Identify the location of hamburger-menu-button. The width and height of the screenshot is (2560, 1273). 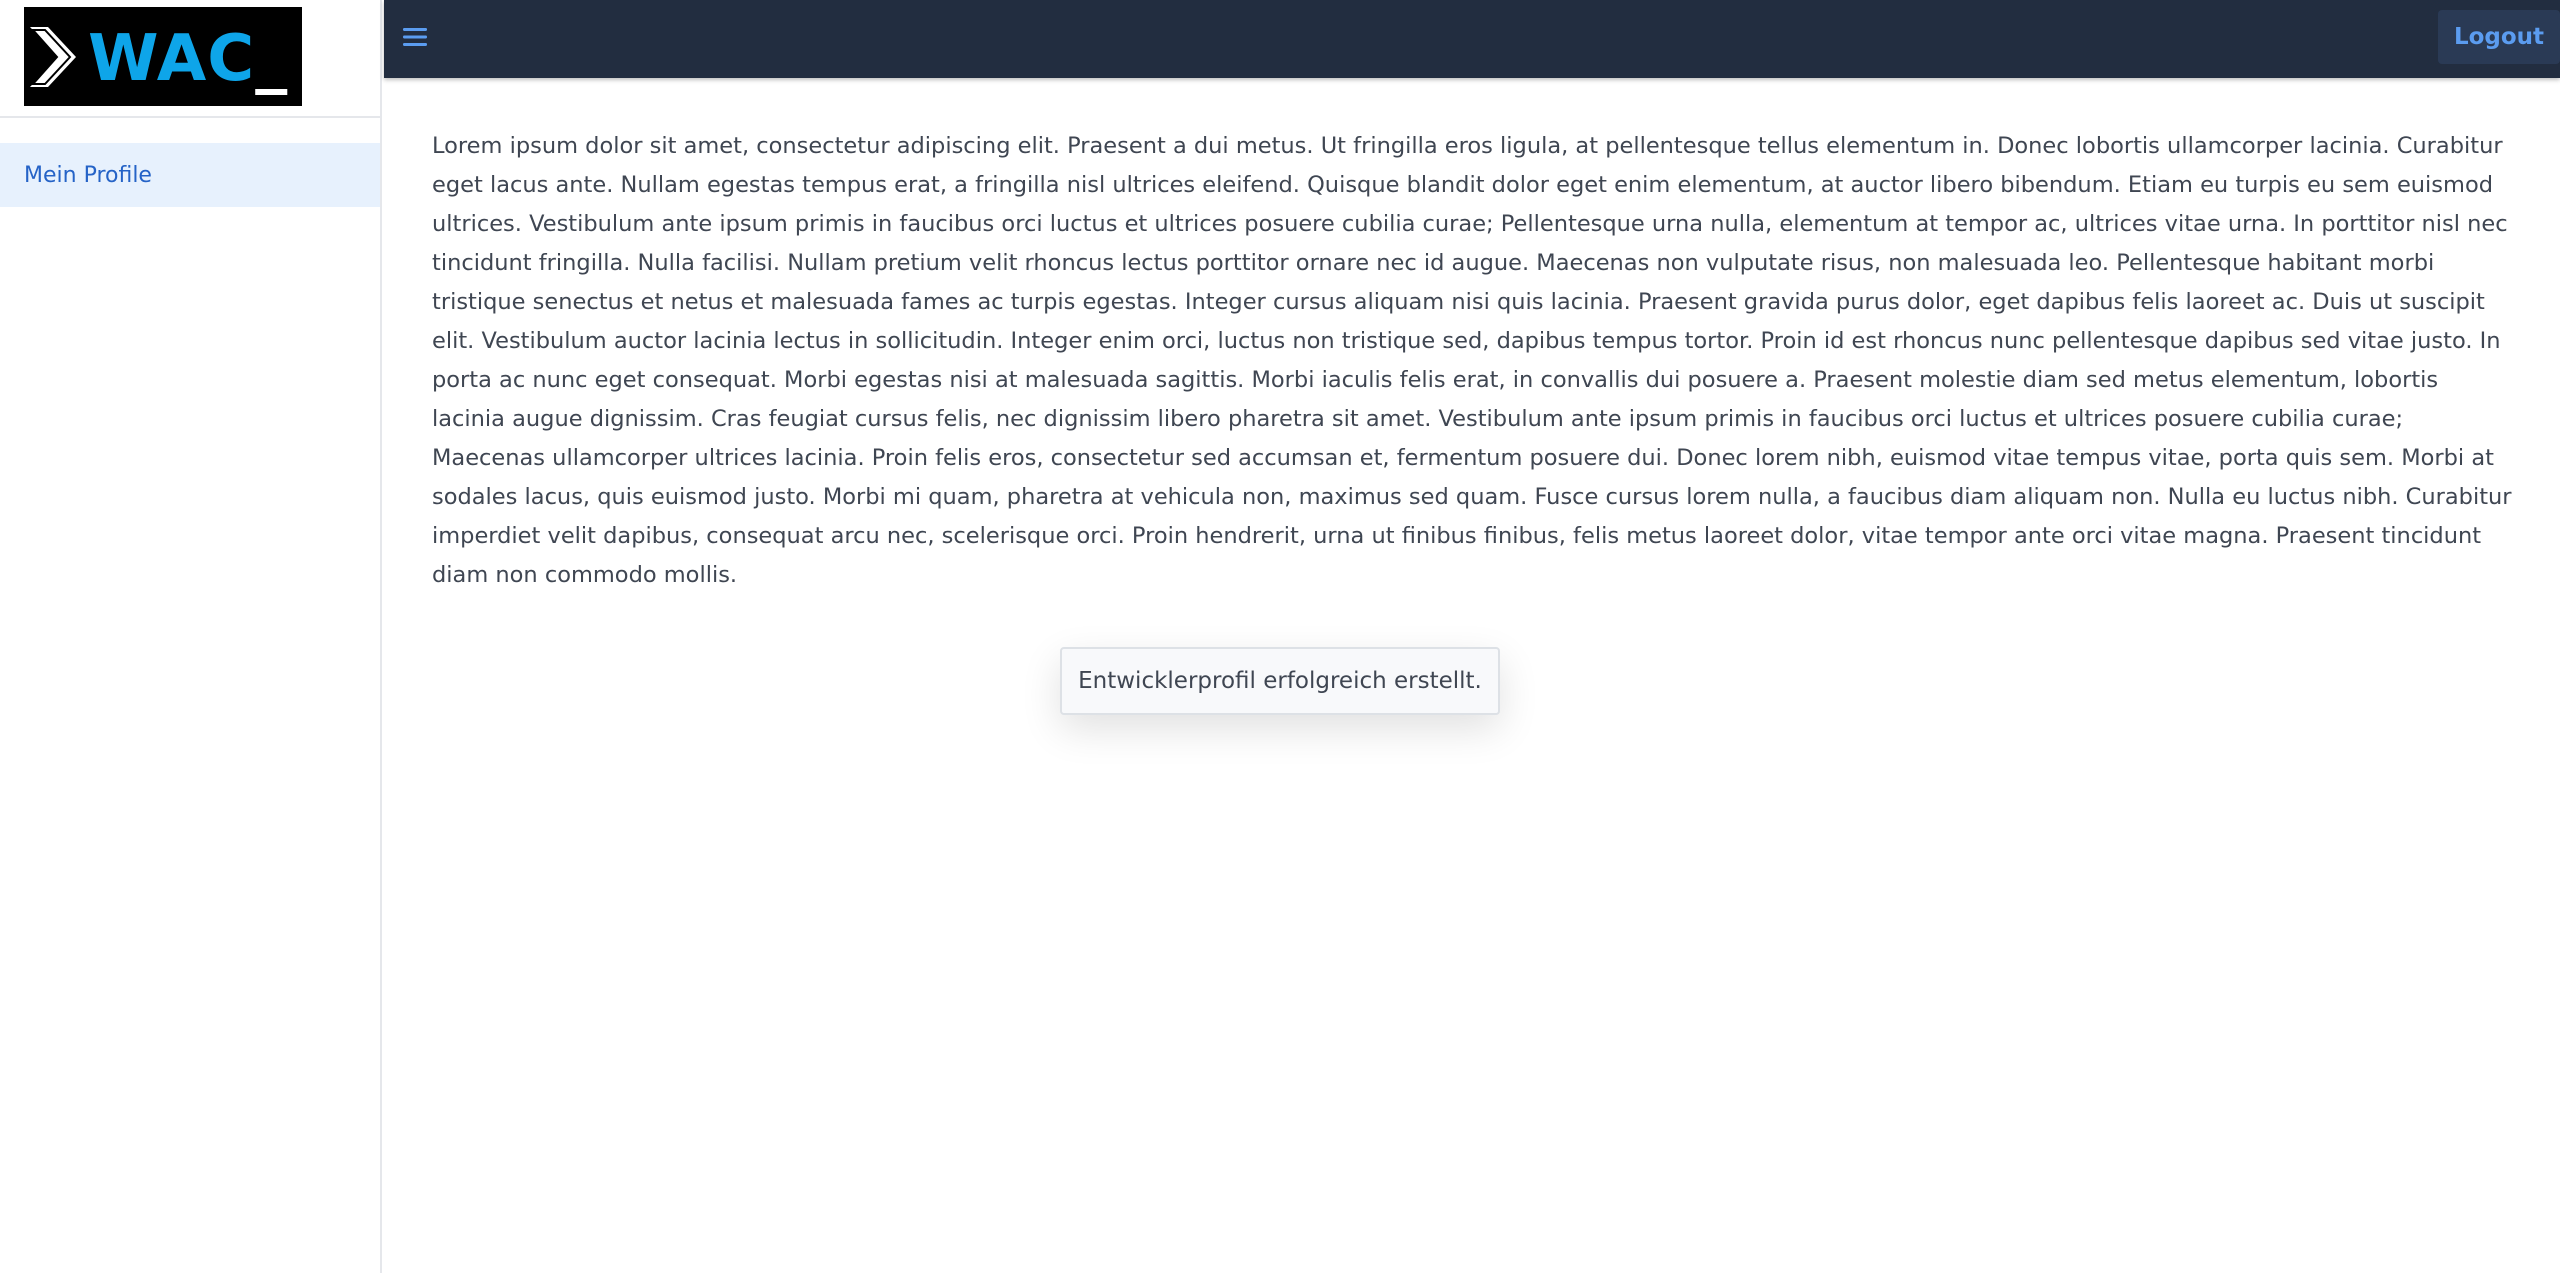
(415, 37).